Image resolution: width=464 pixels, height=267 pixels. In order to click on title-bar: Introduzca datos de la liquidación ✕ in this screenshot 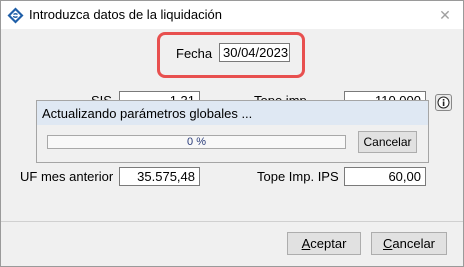, I will do `click(232, 15)`.